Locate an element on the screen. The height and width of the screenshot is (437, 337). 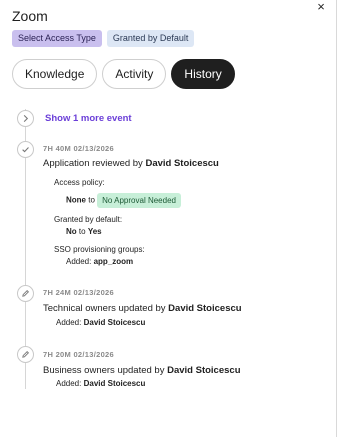
tab-history: History is located at coordinates (203, 74).